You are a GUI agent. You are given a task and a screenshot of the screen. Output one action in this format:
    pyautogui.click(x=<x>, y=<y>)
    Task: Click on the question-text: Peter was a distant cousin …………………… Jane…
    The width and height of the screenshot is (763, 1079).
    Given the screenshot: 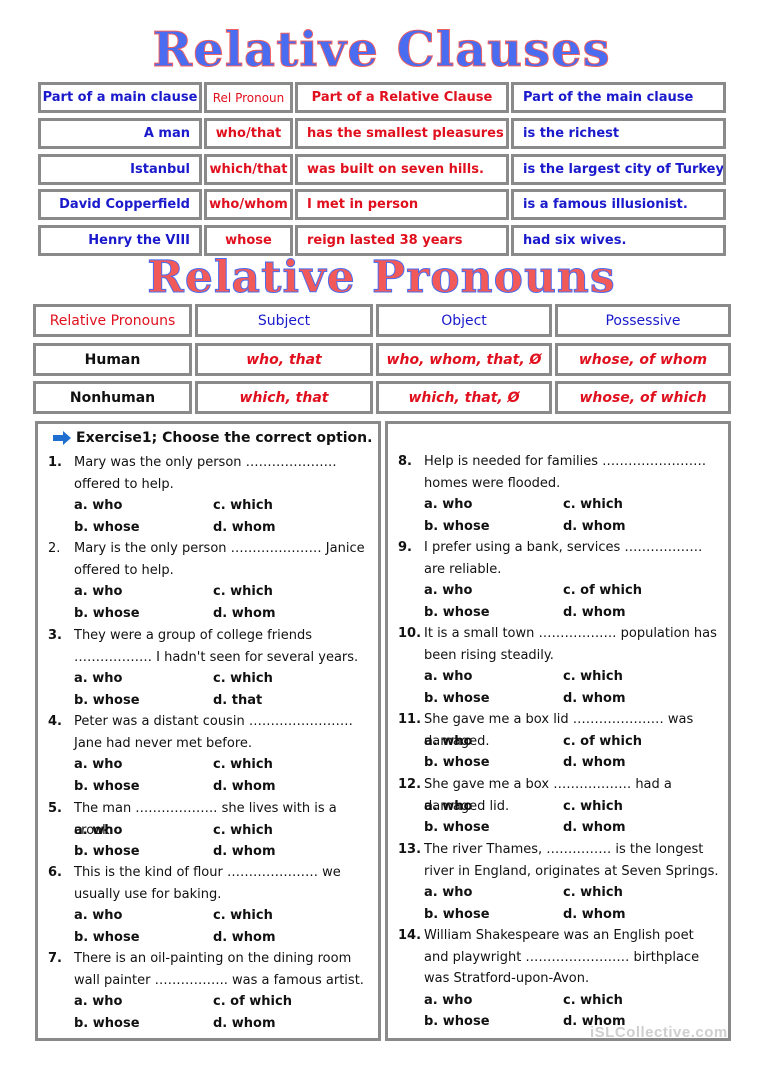 What is the action you would take?
    pyautogui.click(x=213, y=732)
    